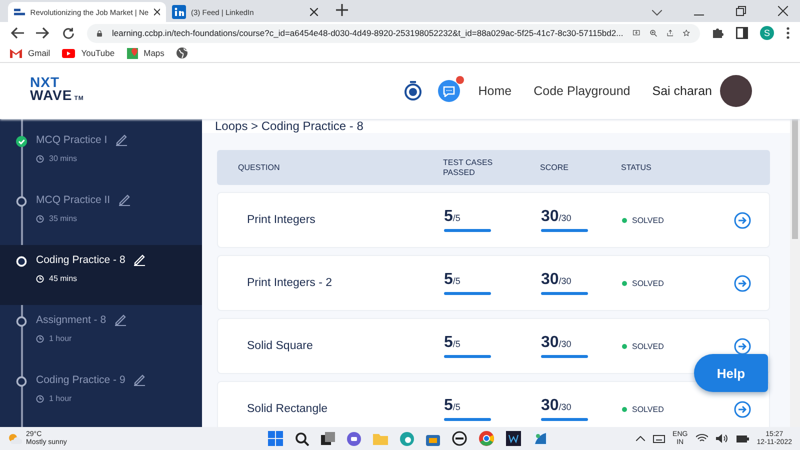 The image size is (800, 450). What do you see at coordinates (280, 346) in the screenshot?
I see `question-title: Solid Square` at bounding box center [280, 346].